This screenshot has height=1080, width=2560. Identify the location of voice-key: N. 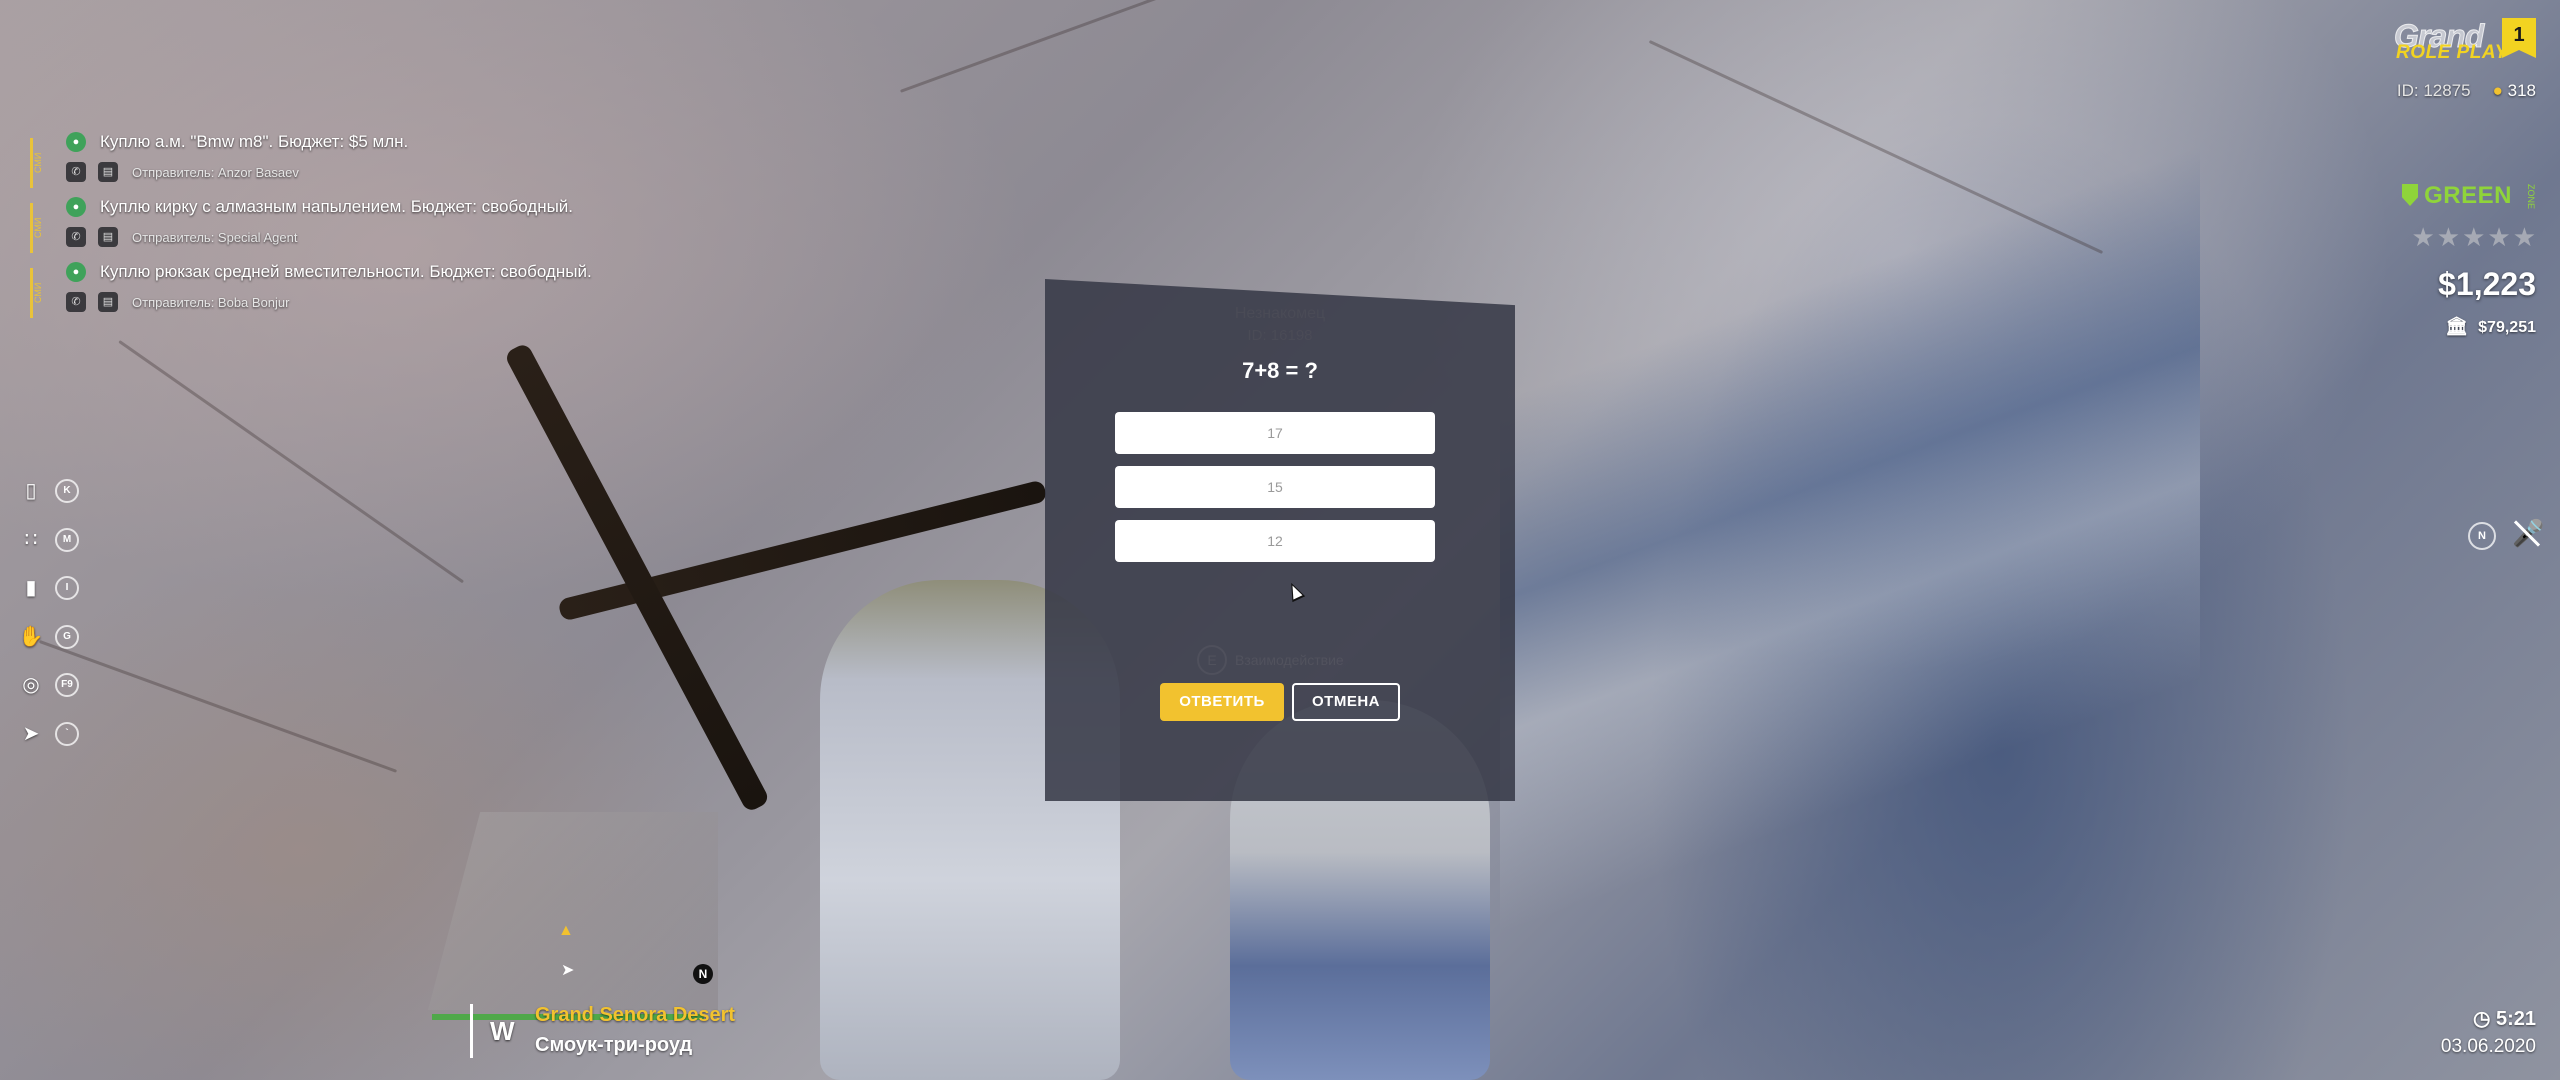
(2482, 536).